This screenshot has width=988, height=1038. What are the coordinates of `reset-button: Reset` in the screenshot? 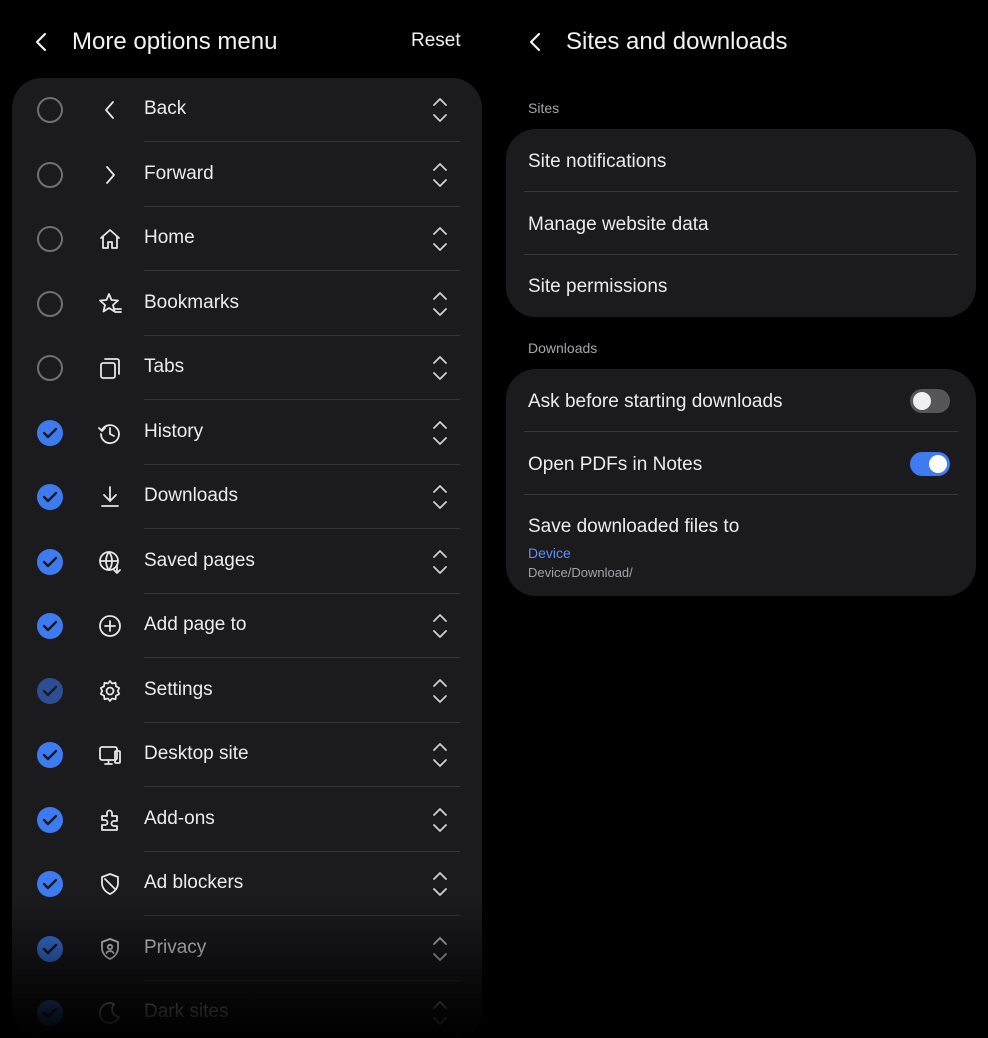 It's located at (436, 41).